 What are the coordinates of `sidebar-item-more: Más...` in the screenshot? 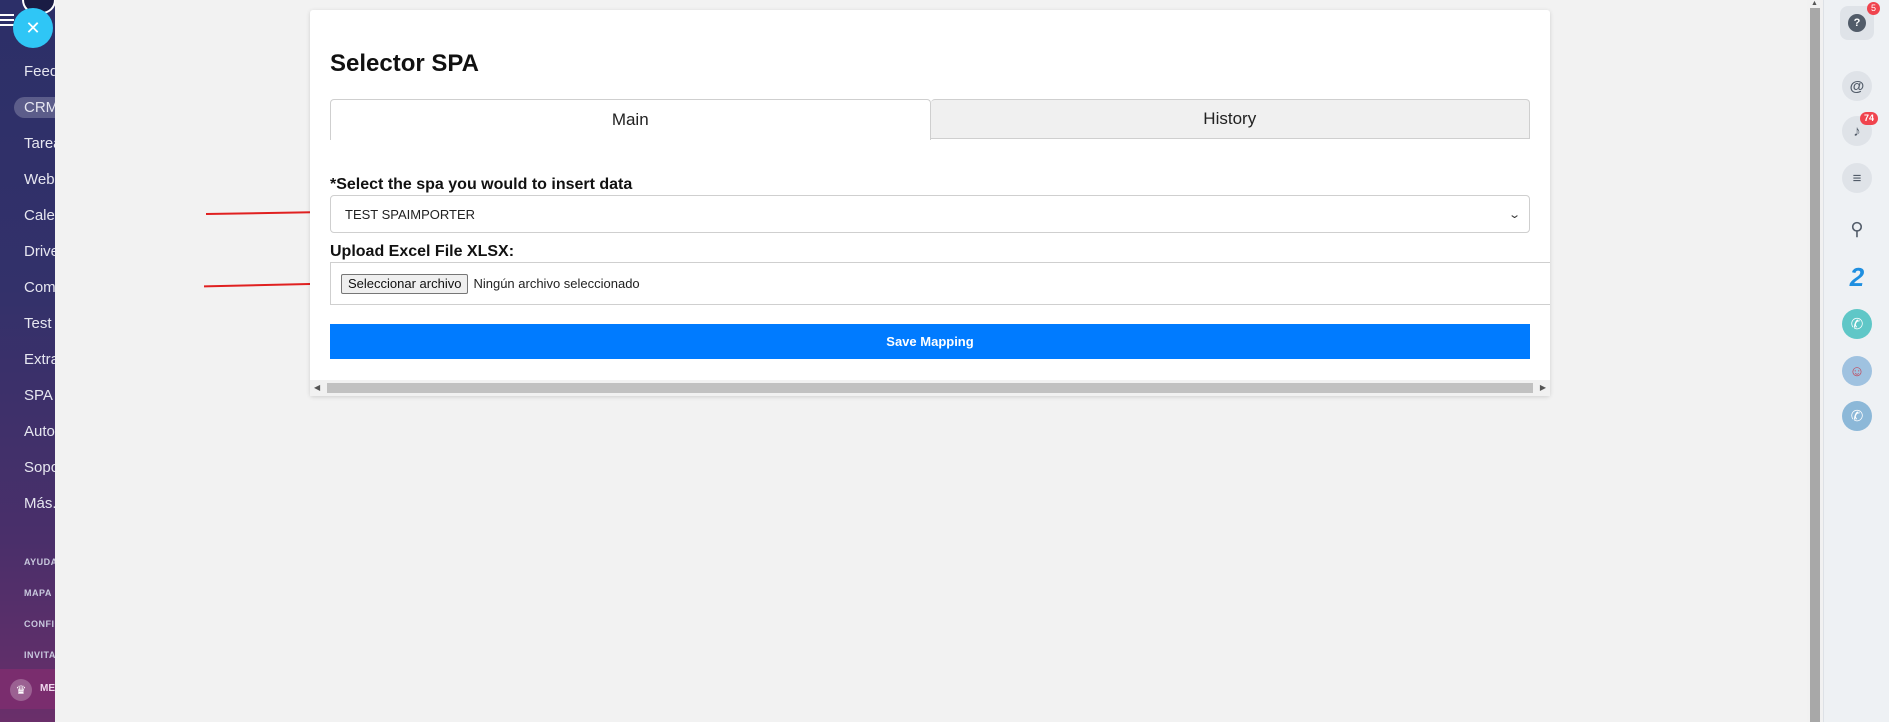 It's located at (39, 503).